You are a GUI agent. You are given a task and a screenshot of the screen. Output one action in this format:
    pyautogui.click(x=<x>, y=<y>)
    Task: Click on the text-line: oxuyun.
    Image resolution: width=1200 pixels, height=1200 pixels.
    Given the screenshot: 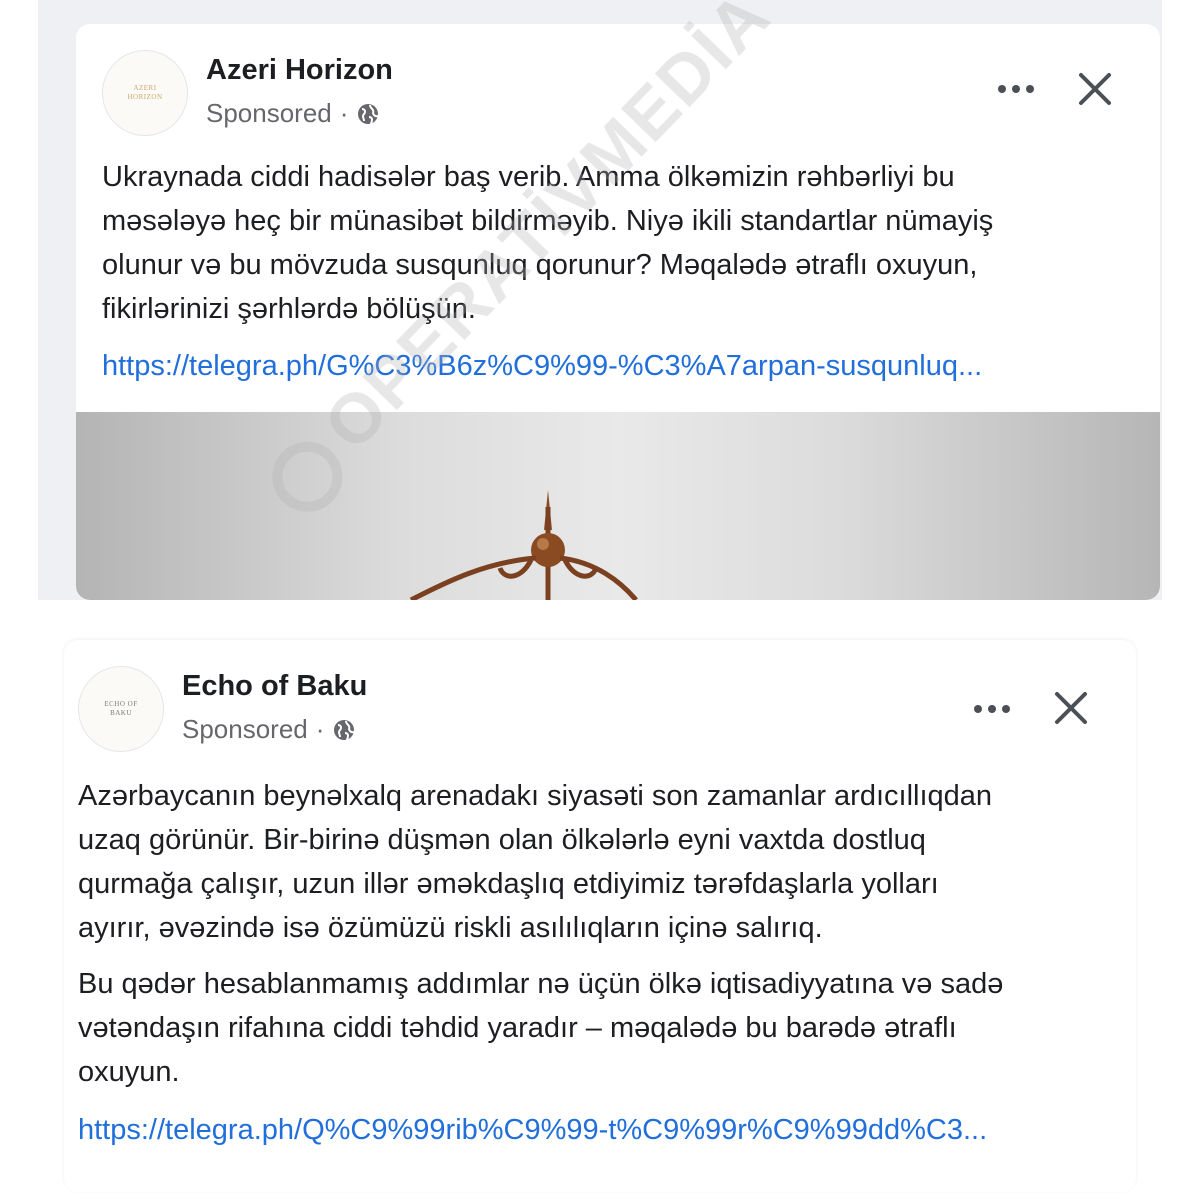 What is the action you would take?
    pyautogui.click(x=129, y=1072)
    